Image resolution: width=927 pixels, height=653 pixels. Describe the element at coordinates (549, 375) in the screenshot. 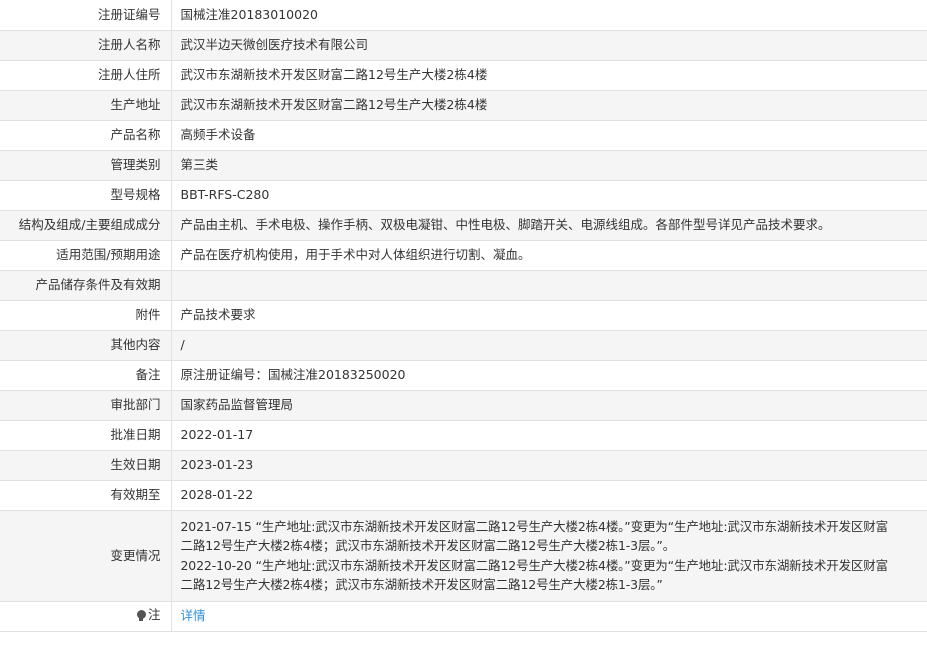

I see `row-value: 原注册证编号：国械注准20183250020` at that location.